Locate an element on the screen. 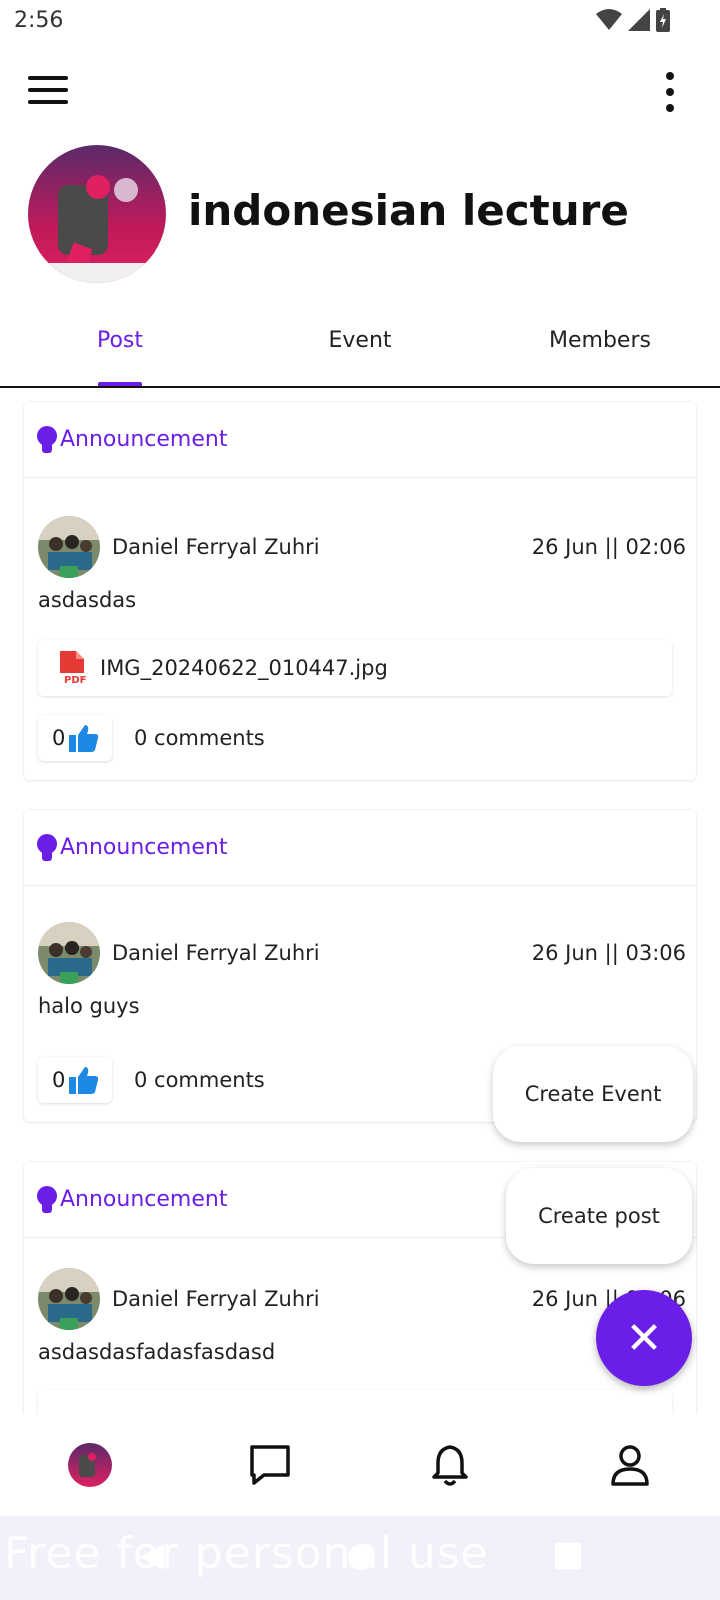 The image size is (720, 1600). bell-icon is located at coordinates (450, 1465).